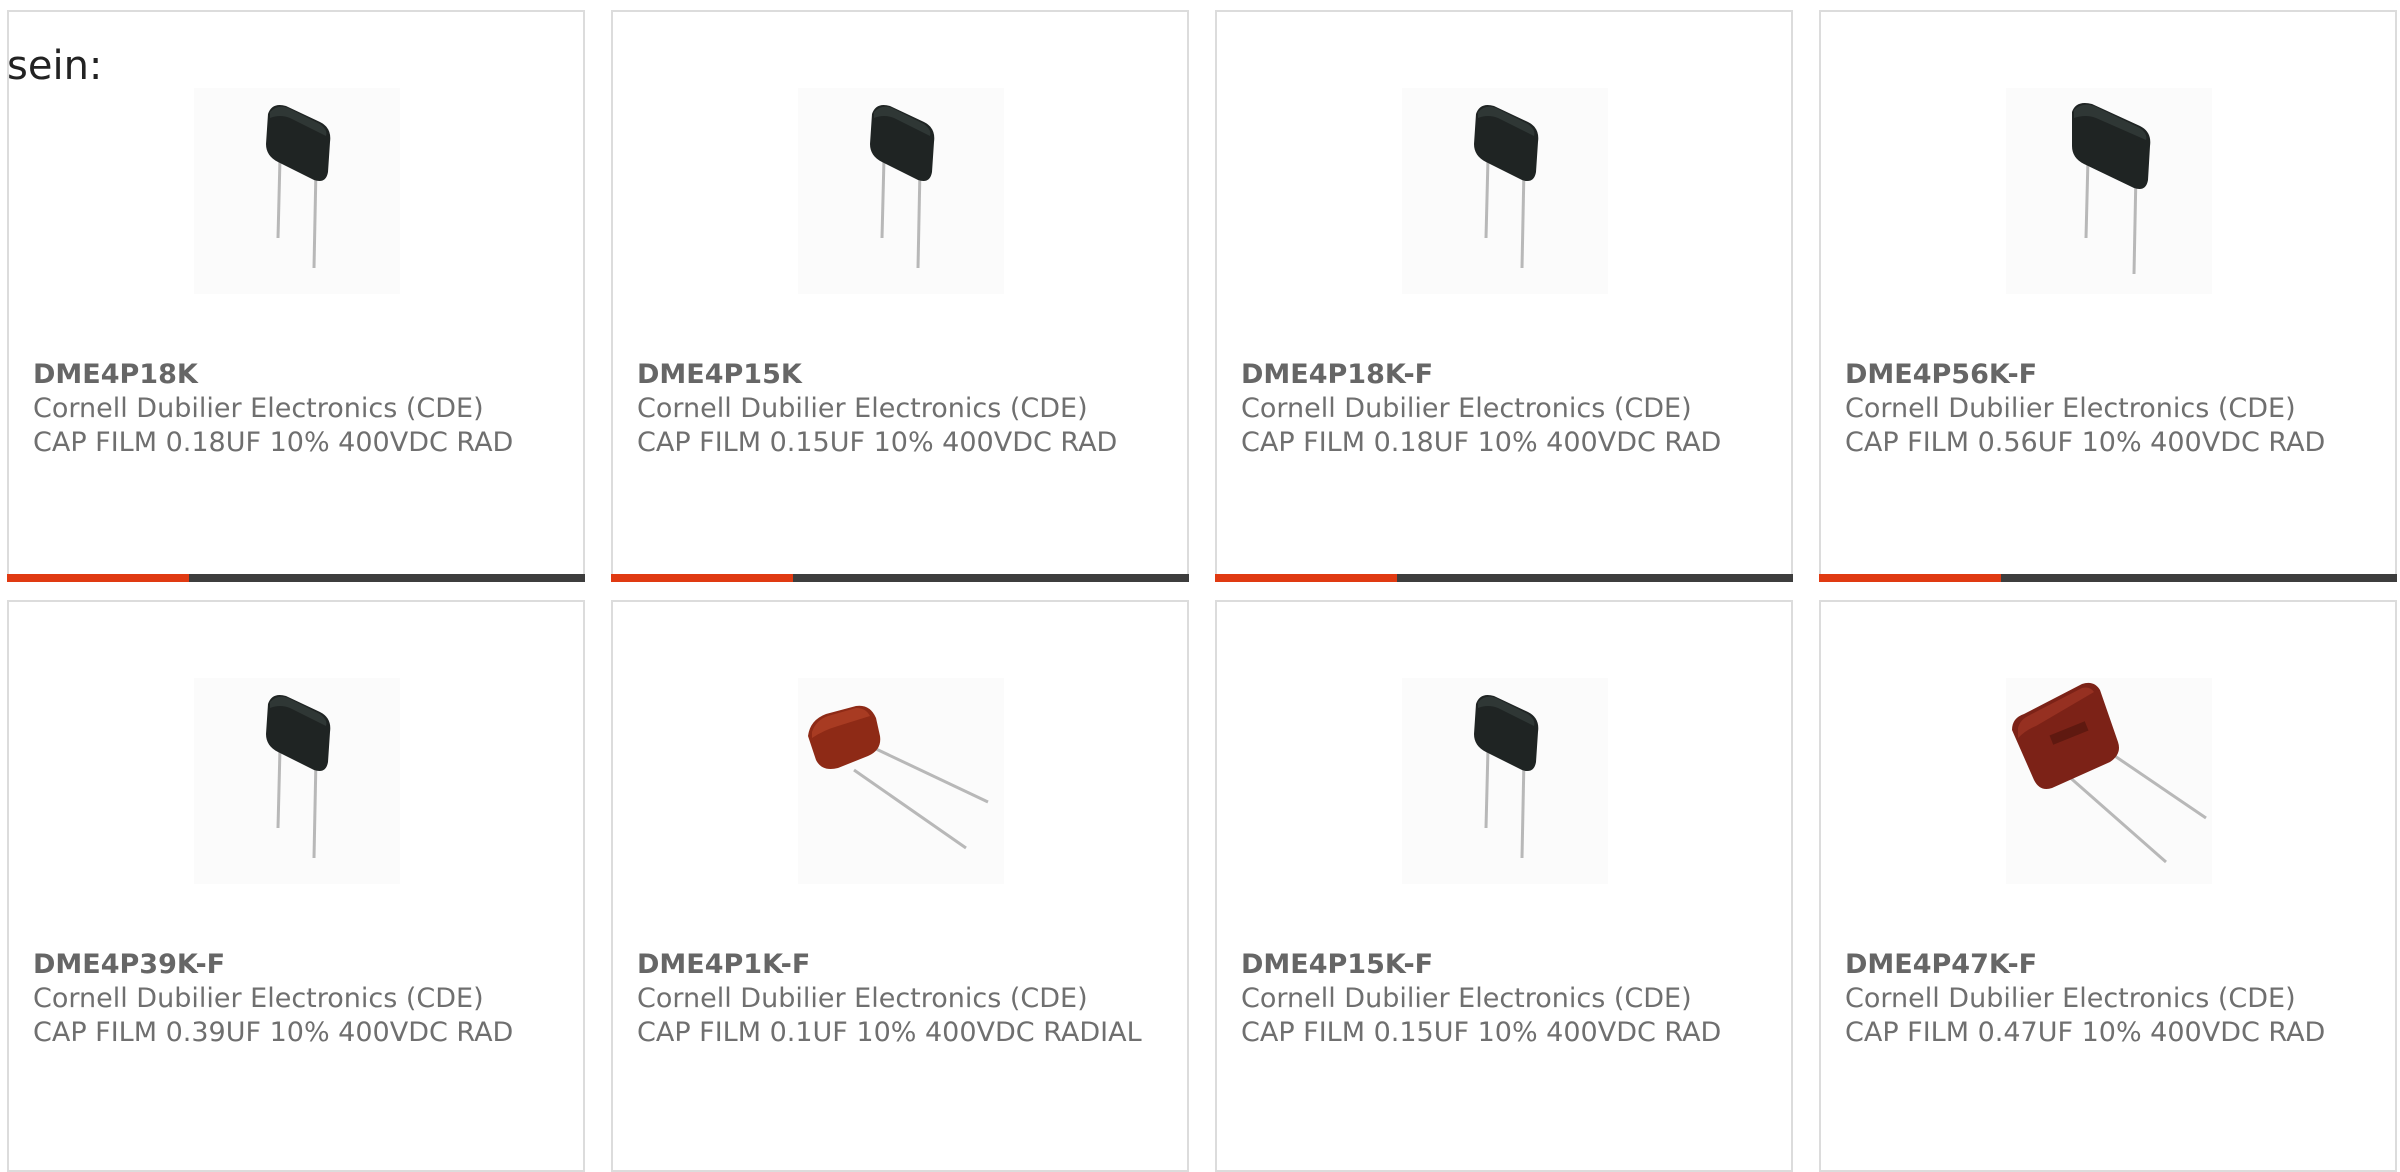  What do you see at coordinates (303, 965) in the screenshot?
I see `part-number-link: DME4P39K-F` at bounding box center [303, 965].